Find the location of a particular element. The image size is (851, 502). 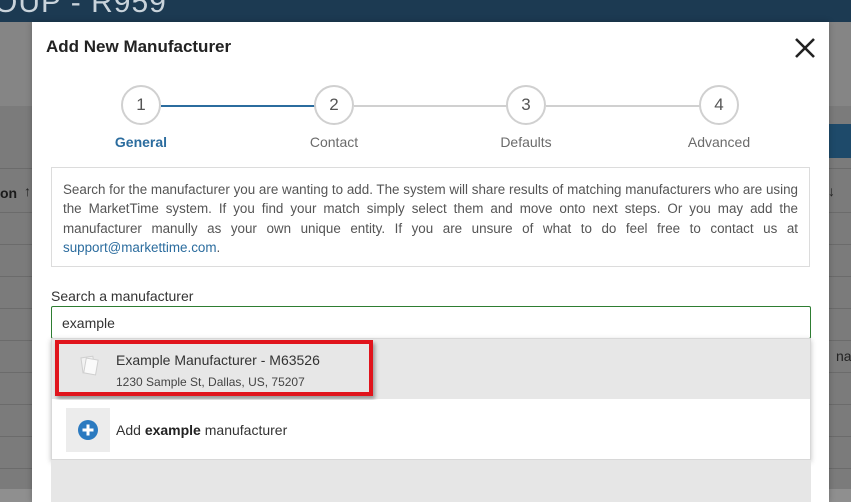

plus-circle-icon is located at coordinates (88, 430).